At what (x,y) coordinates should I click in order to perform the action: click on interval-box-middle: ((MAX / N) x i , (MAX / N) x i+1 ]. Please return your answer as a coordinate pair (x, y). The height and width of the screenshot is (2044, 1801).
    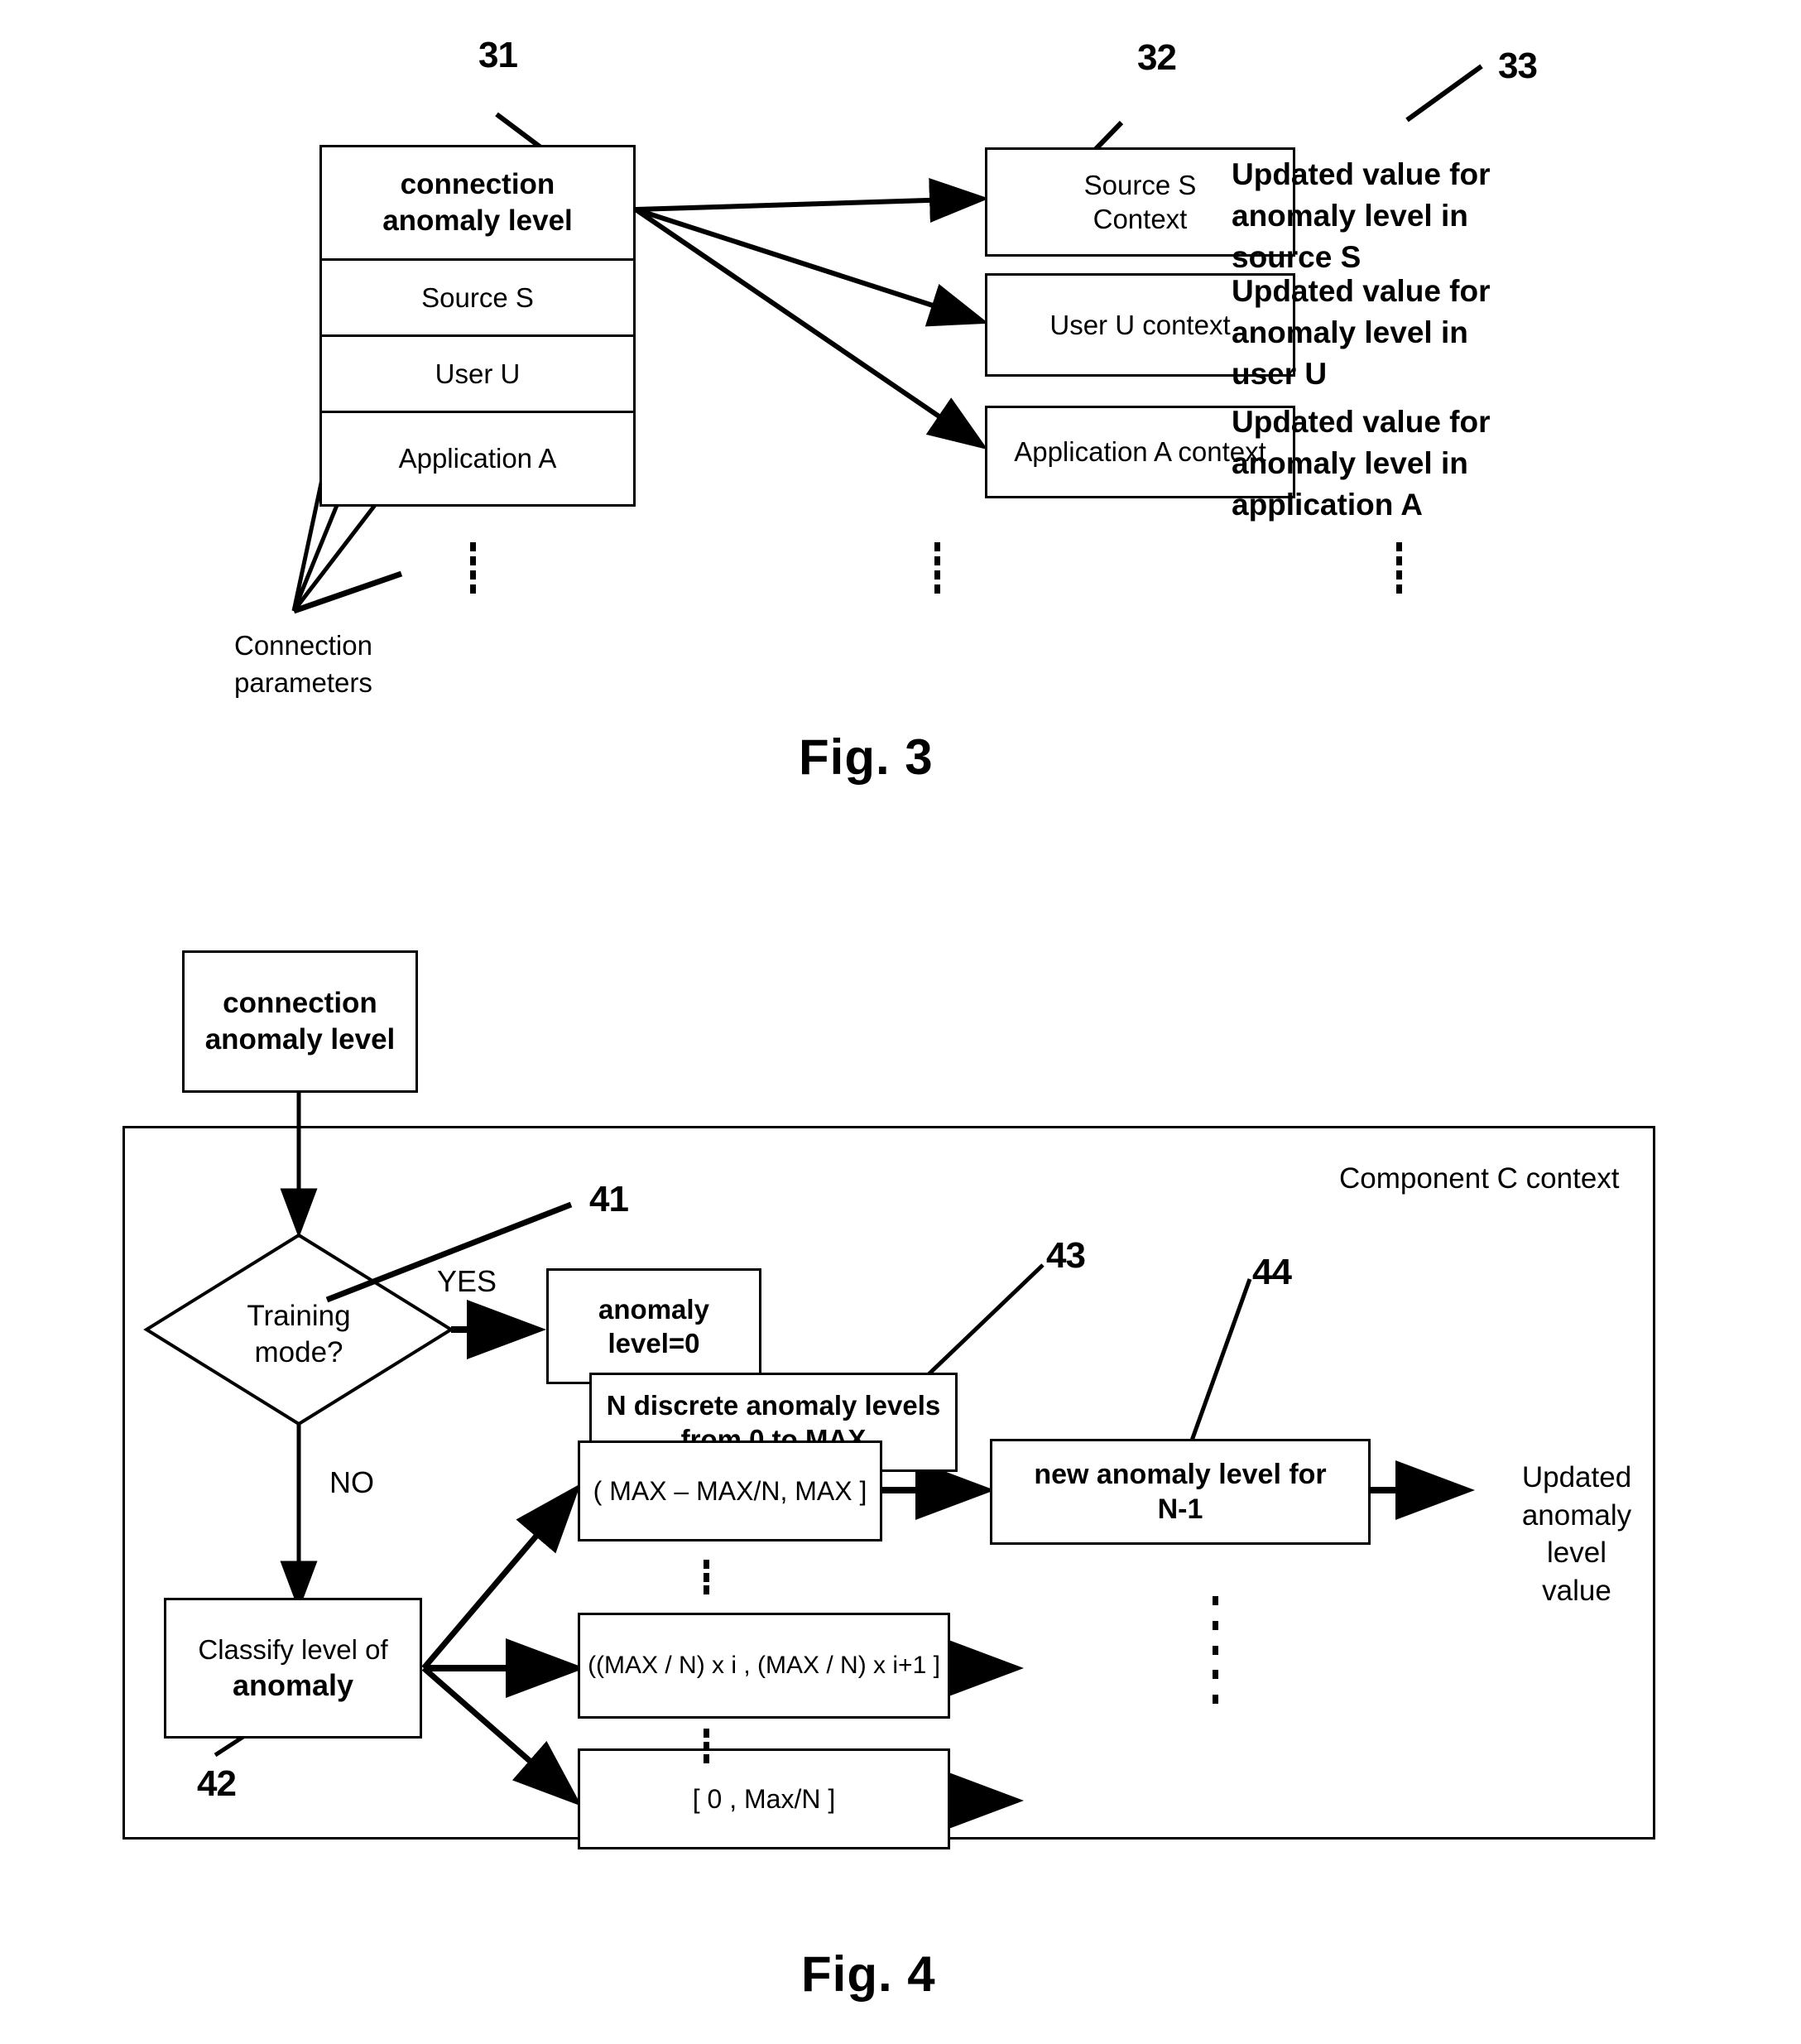
    Looking at the image, I should click on (764, 1666).